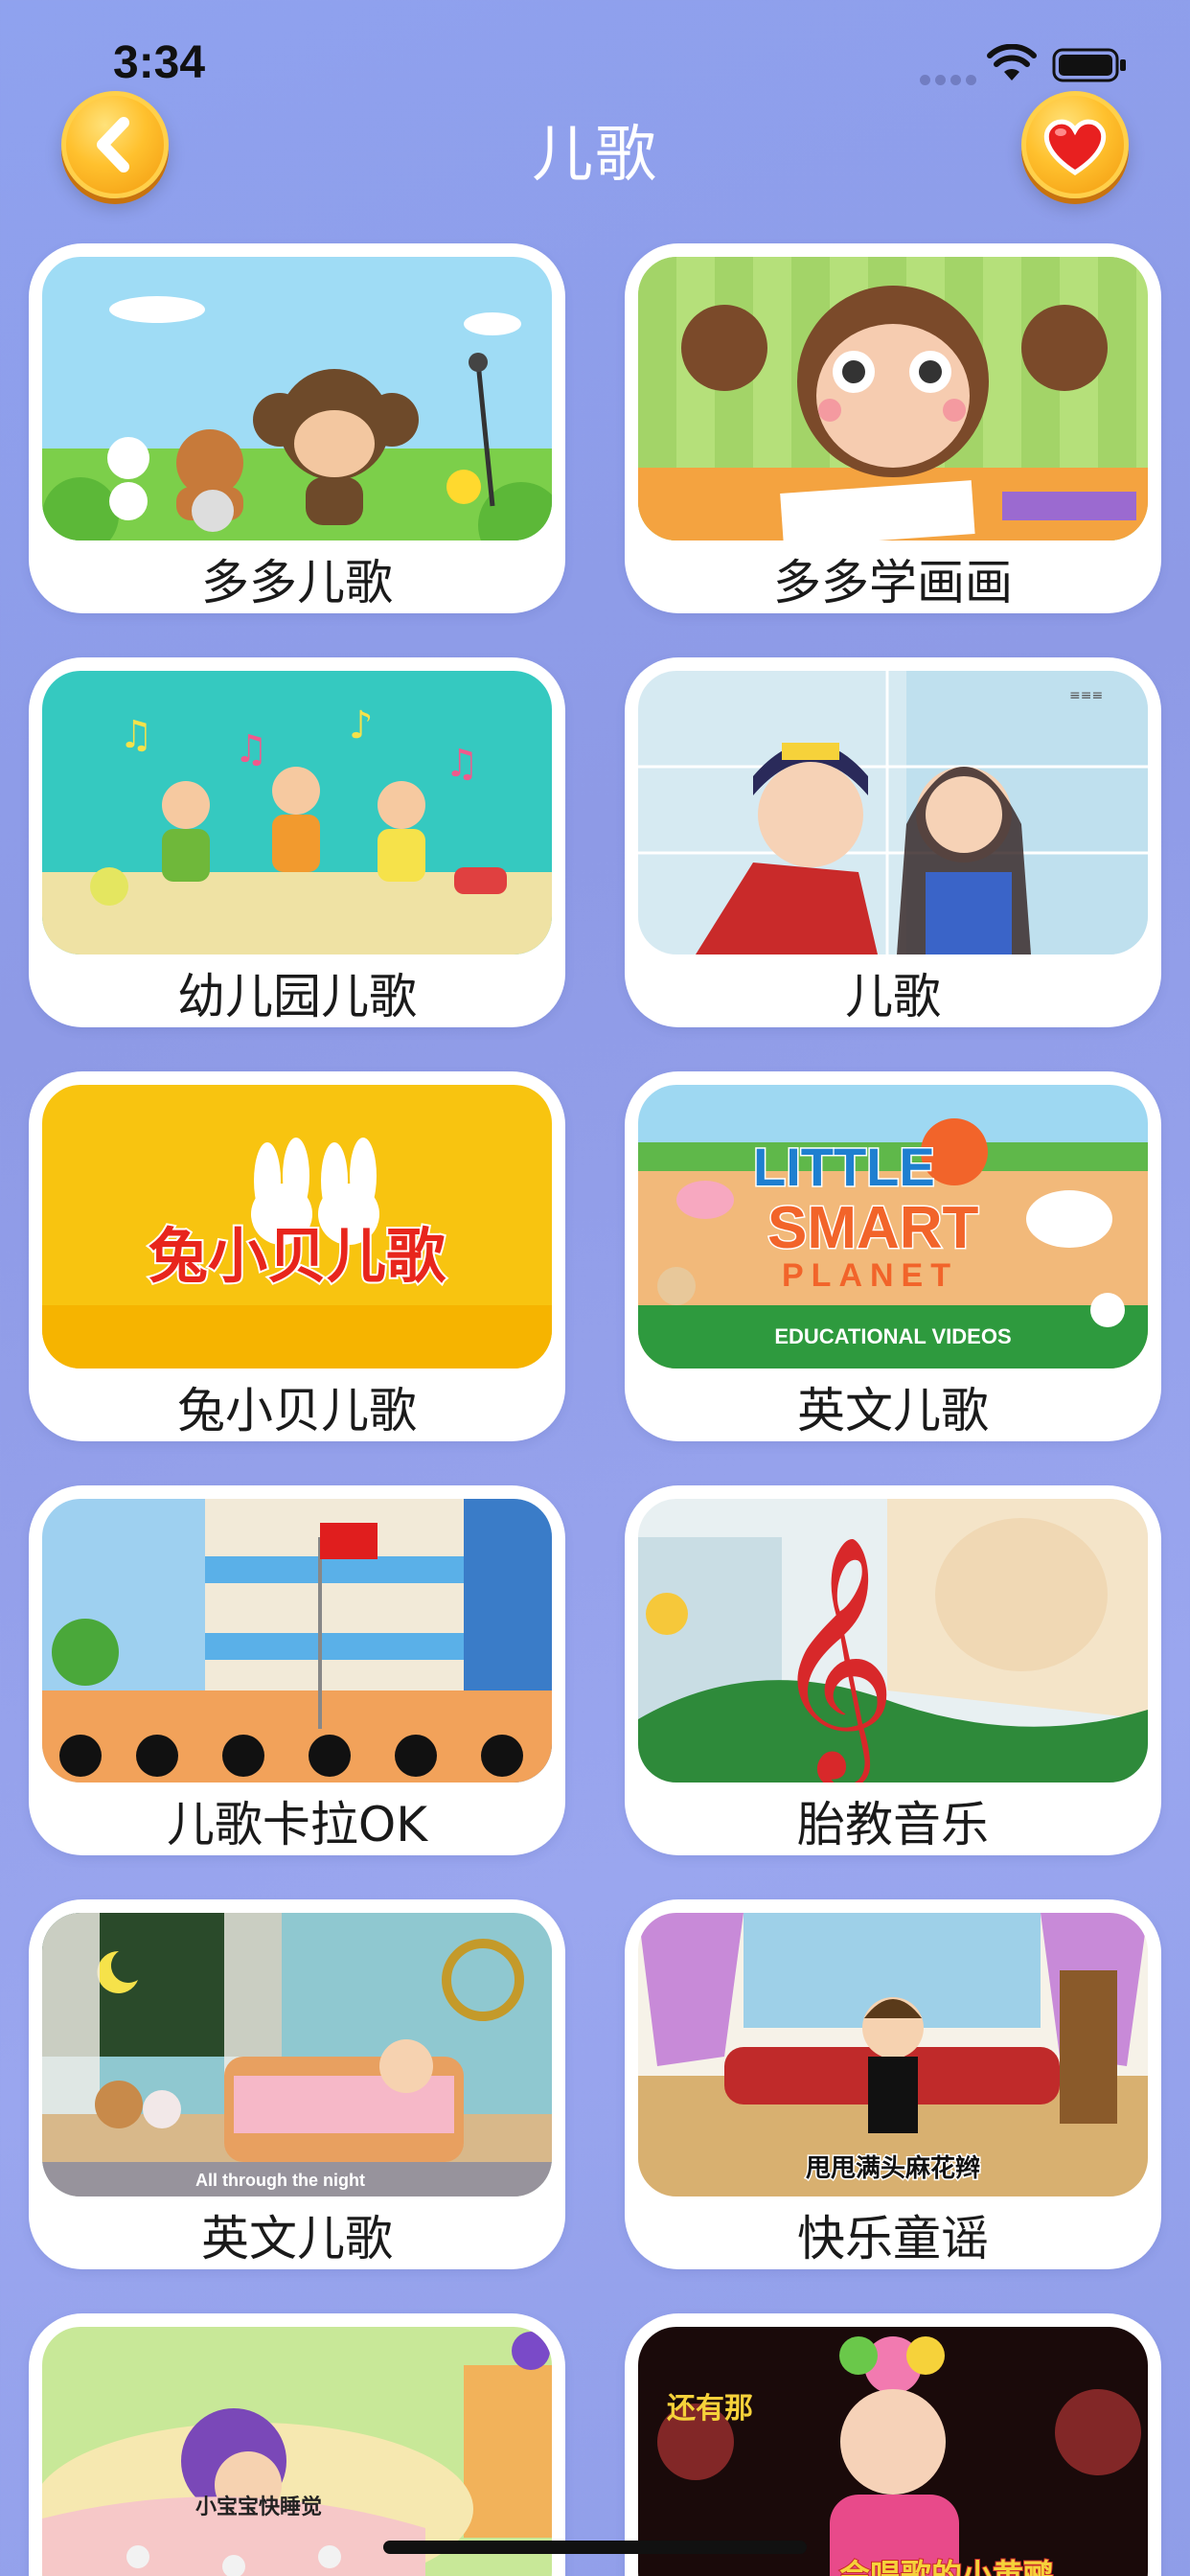 The height and width of the screenshot is (2576, 1190). Describe the element at coordinates (873, 1228) in the screenshot. I see `thumb-title-line2: SMART` at that location.